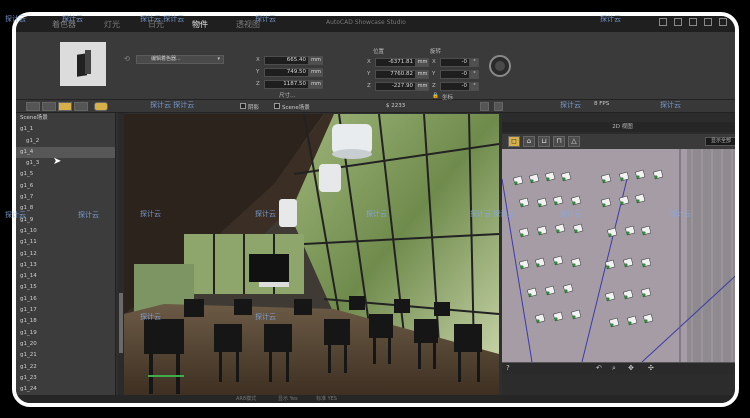  What do you see at coordinates (65, 344) in the screenshot?
I see `scene-item: g1_20` at bounding box center [65, 344].